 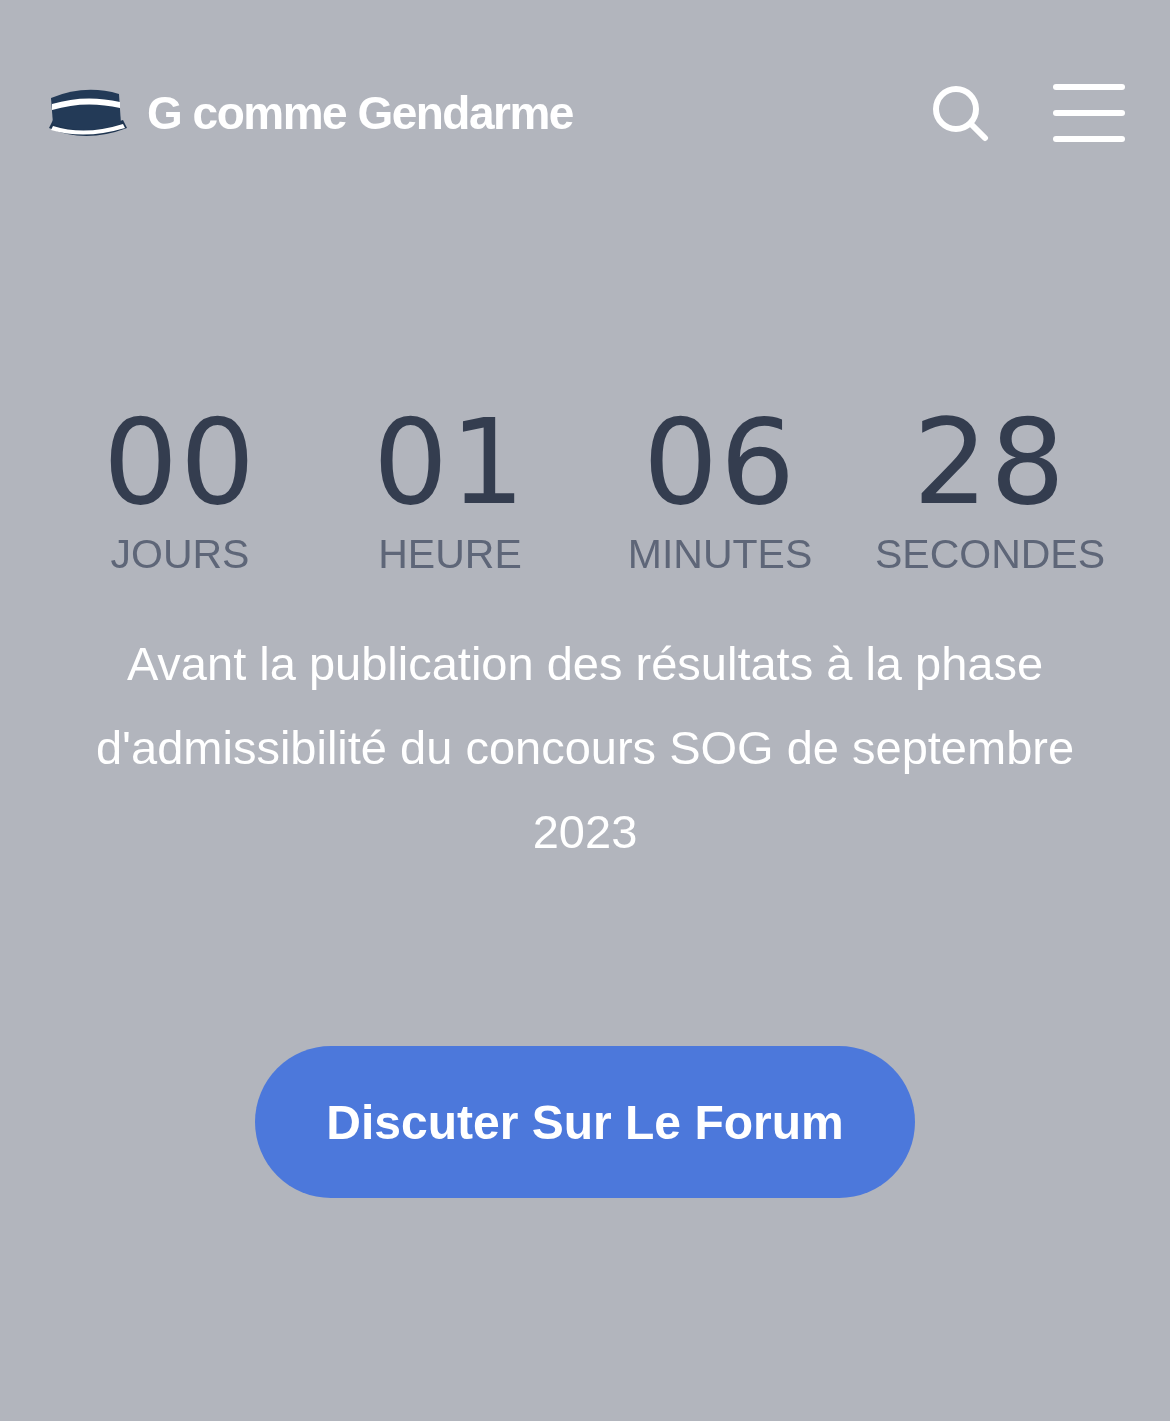 What do you see at coordinates (585, 1122) in the screenshot?
I see `forum-button: Discuter Sur Le Forum` at bounding box center [585, 1122].